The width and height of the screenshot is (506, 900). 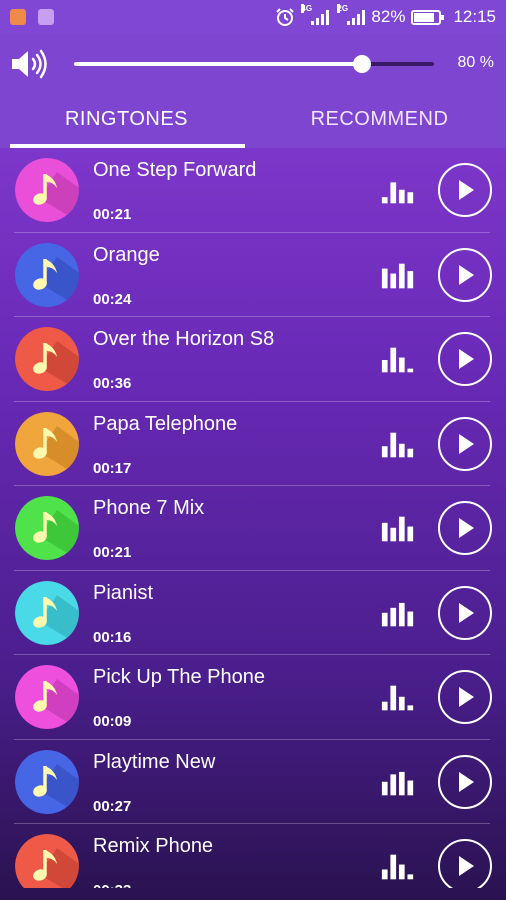 I want to click on volume-slider-thumb, so click(x=362, y=64).